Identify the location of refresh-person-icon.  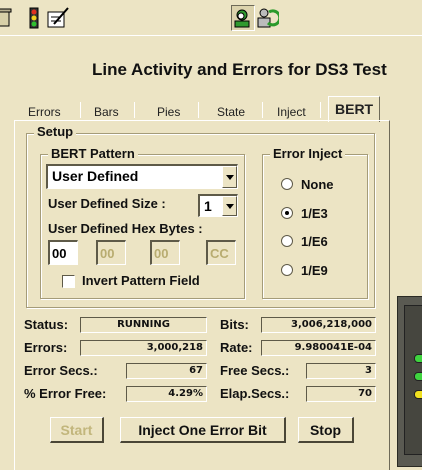
(267, 18).